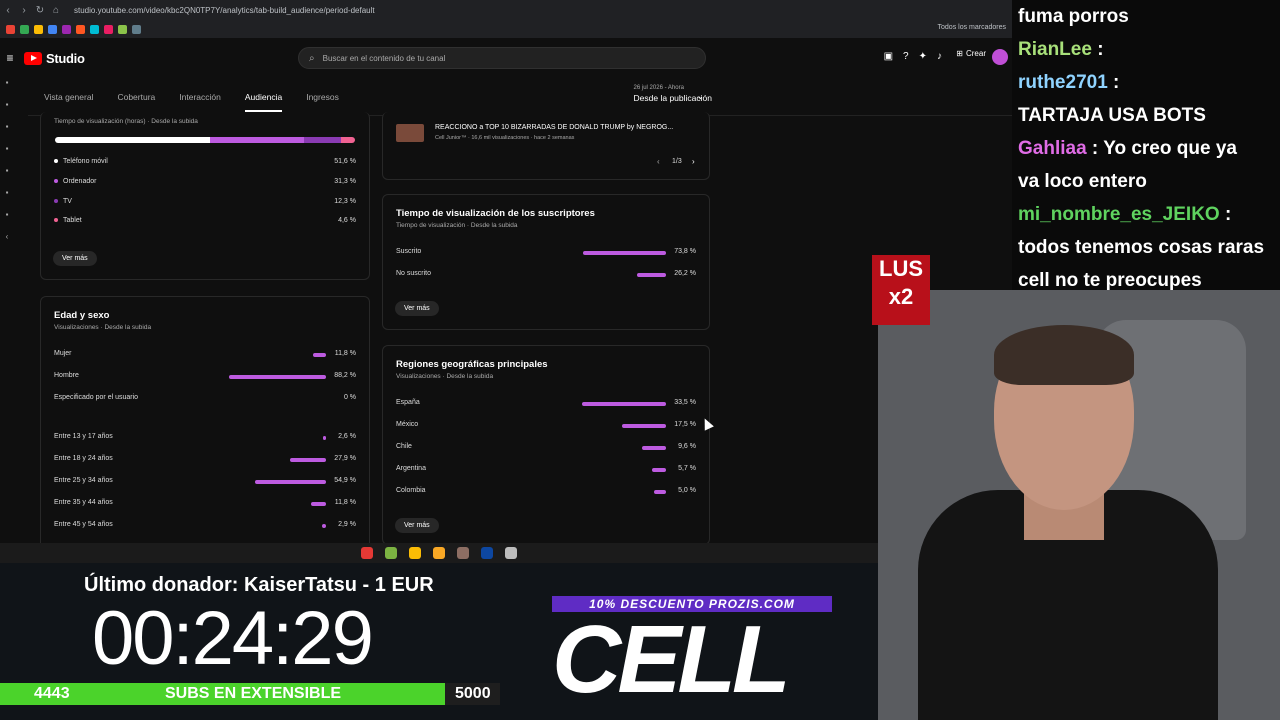 This screenshot has height=720, width=1280. Describe the element at coordinates (136, 97) in the screenshot. I see `tab-cobertura: Cobertura` at that location.